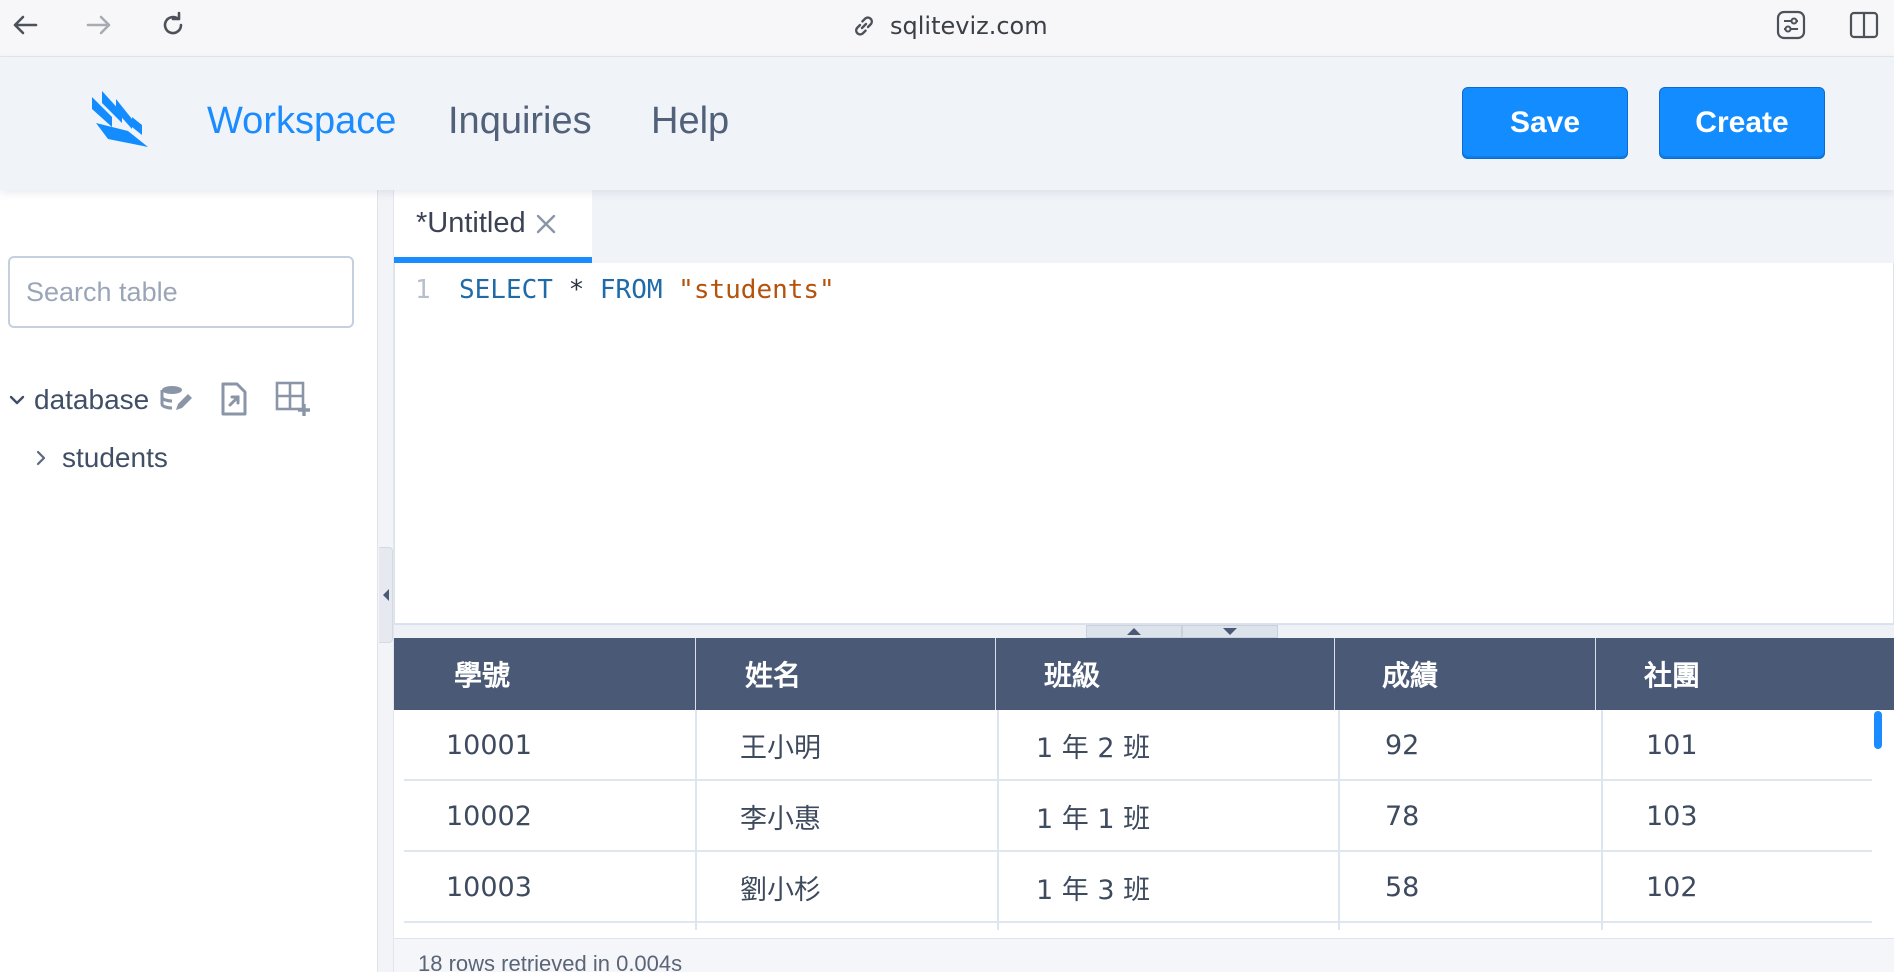 The image size is (1894, 972). I want to click on table-cell: 78, so click(1402, 816).